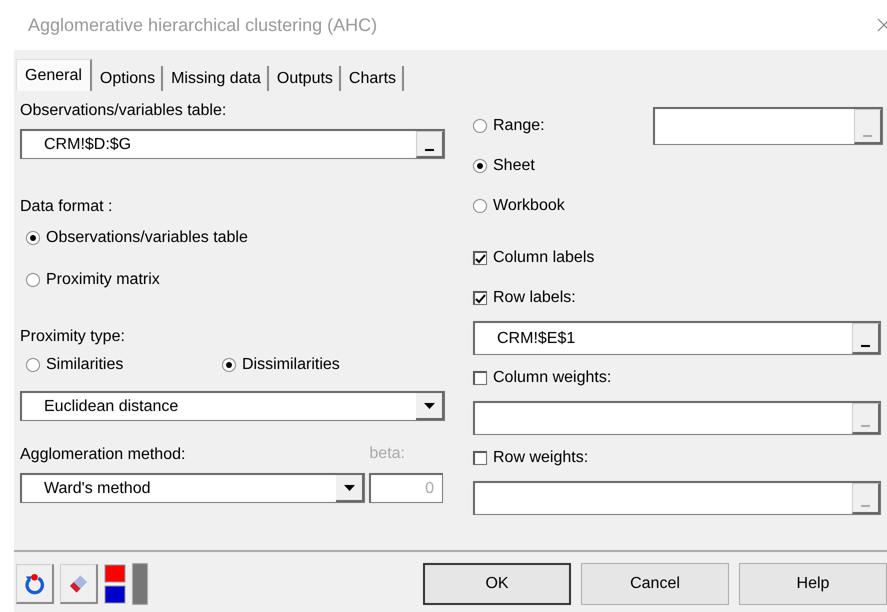  I want to click on dialog-button: Cancel, so click(655, 584).